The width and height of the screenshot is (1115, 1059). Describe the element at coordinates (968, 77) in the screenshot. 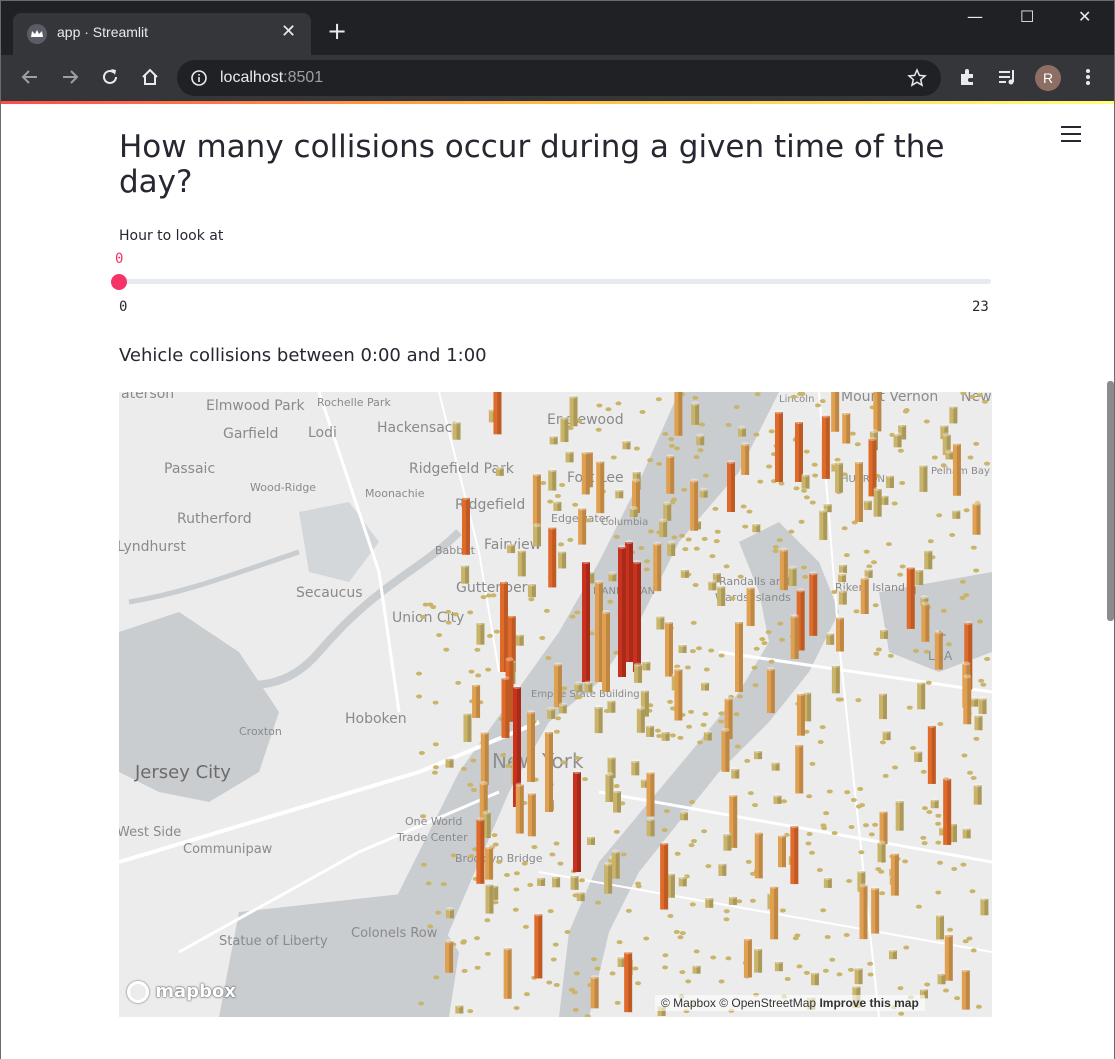

I see `extensions-puzzle-icon` at that location.